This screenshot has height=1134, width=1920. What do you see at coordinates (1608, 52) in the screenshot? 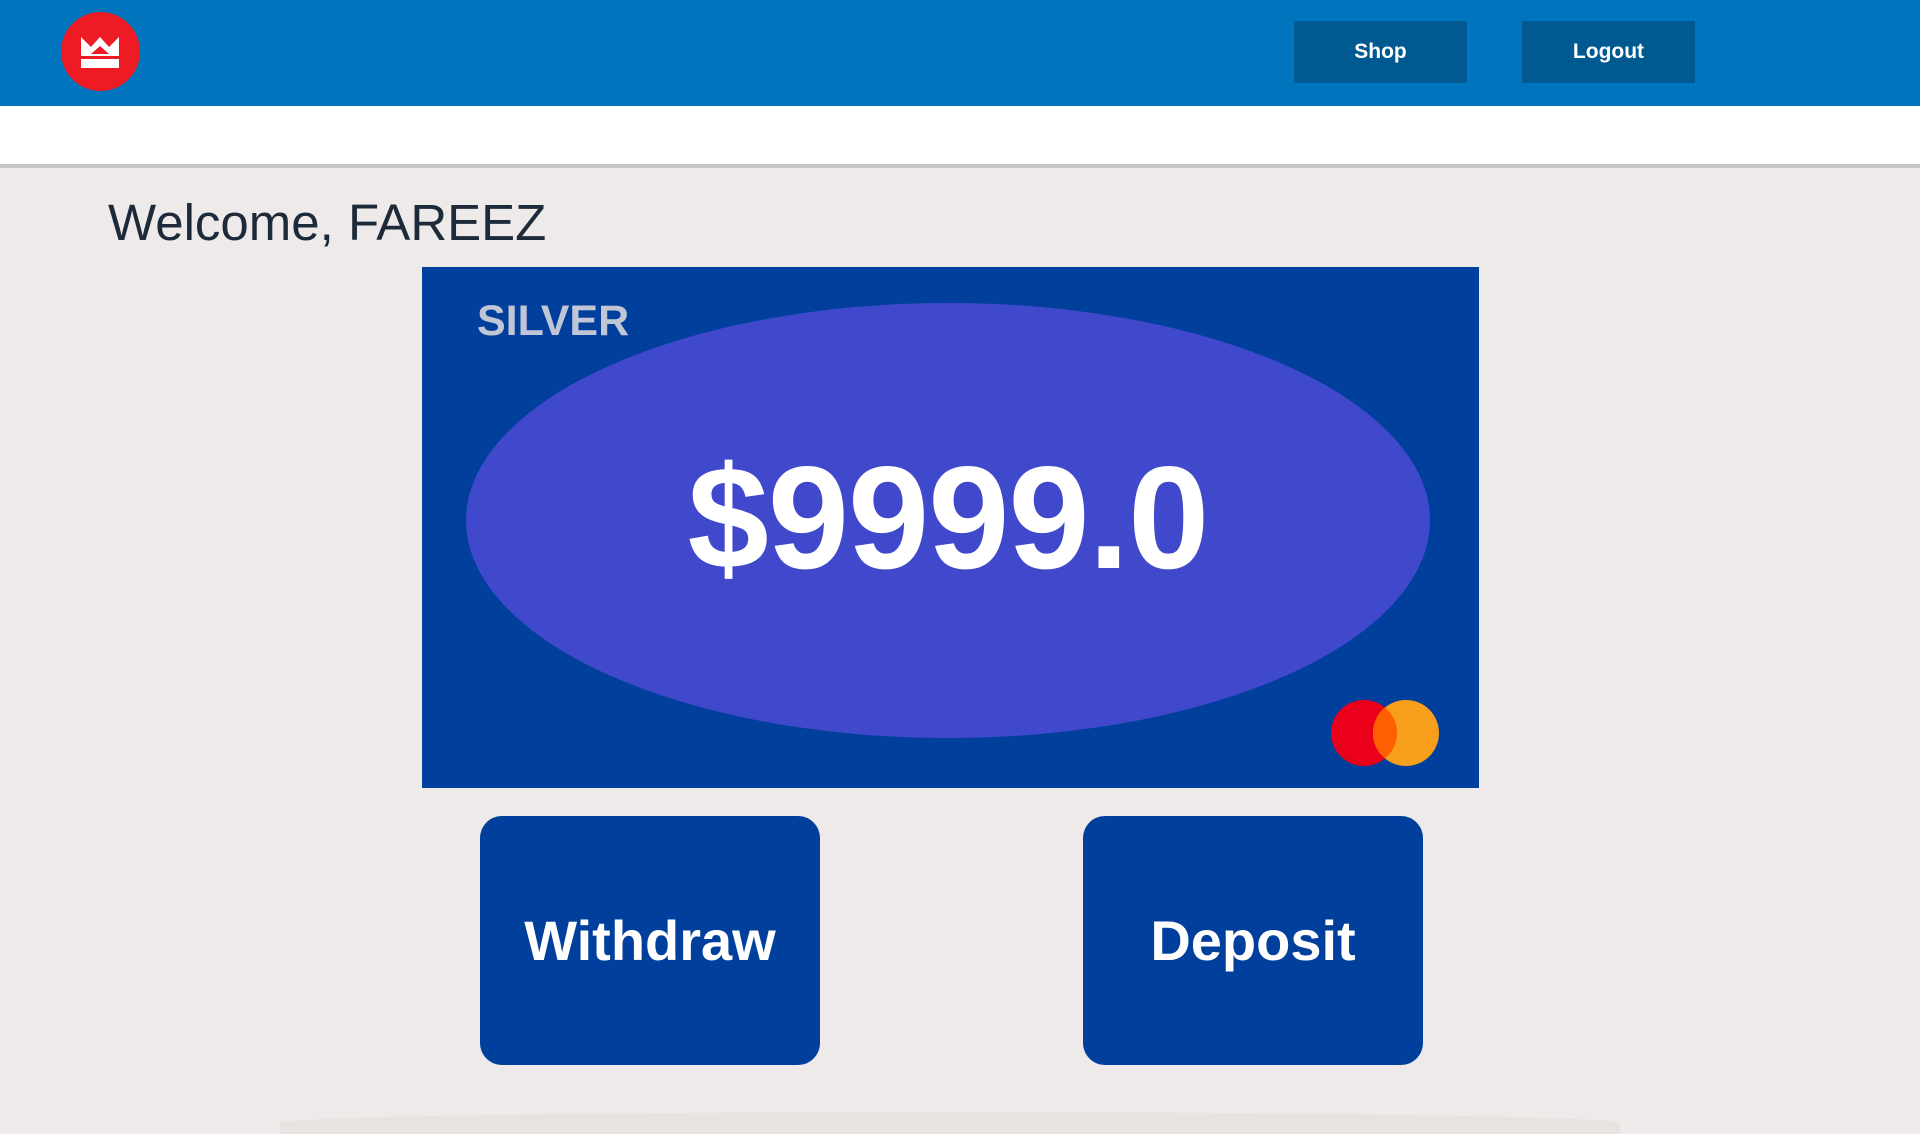
I see `logout-button: Logout` at bounding box center [1608, 52].